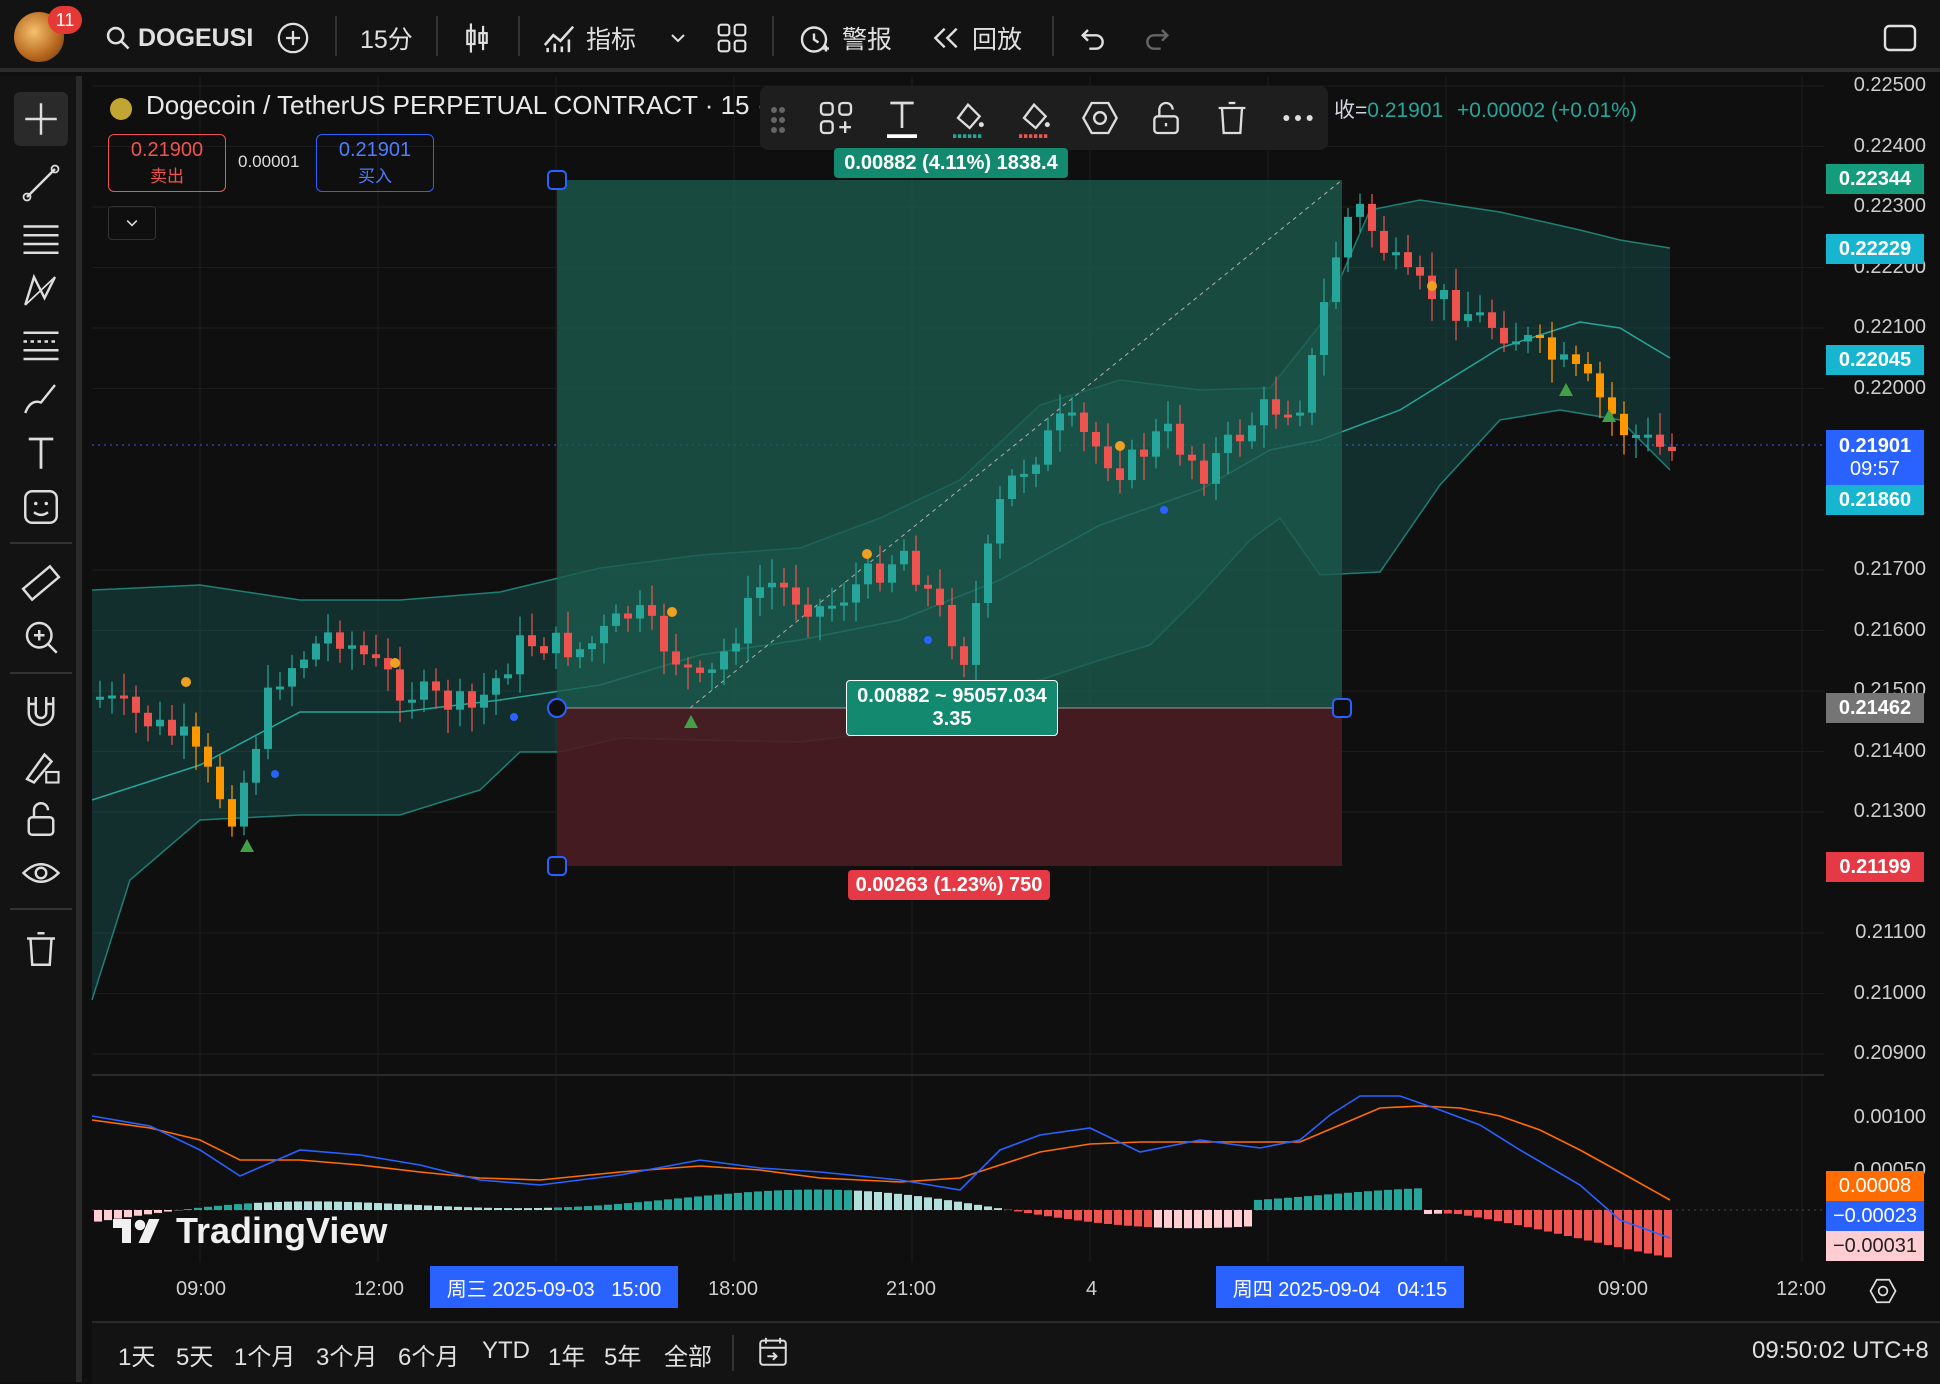 Image resolution: width=1940 pixels, height=1384 pixels. Describe the element at coordinates (902, 118) in the screenshot. I see `text-color-icon` at that location.